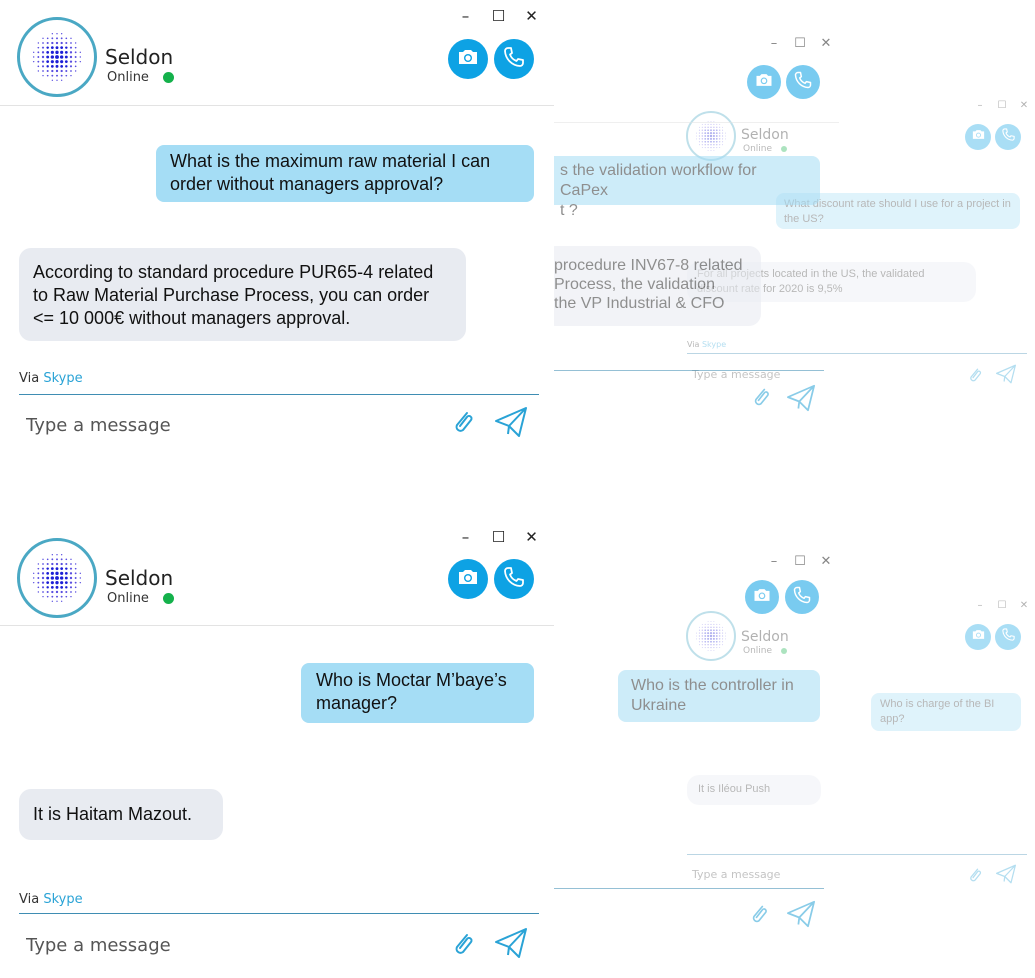 Image resolution: width=1035 pixels, height=978 pixels. I want to click on user-message-line-2: t ?, so click(569, 210).